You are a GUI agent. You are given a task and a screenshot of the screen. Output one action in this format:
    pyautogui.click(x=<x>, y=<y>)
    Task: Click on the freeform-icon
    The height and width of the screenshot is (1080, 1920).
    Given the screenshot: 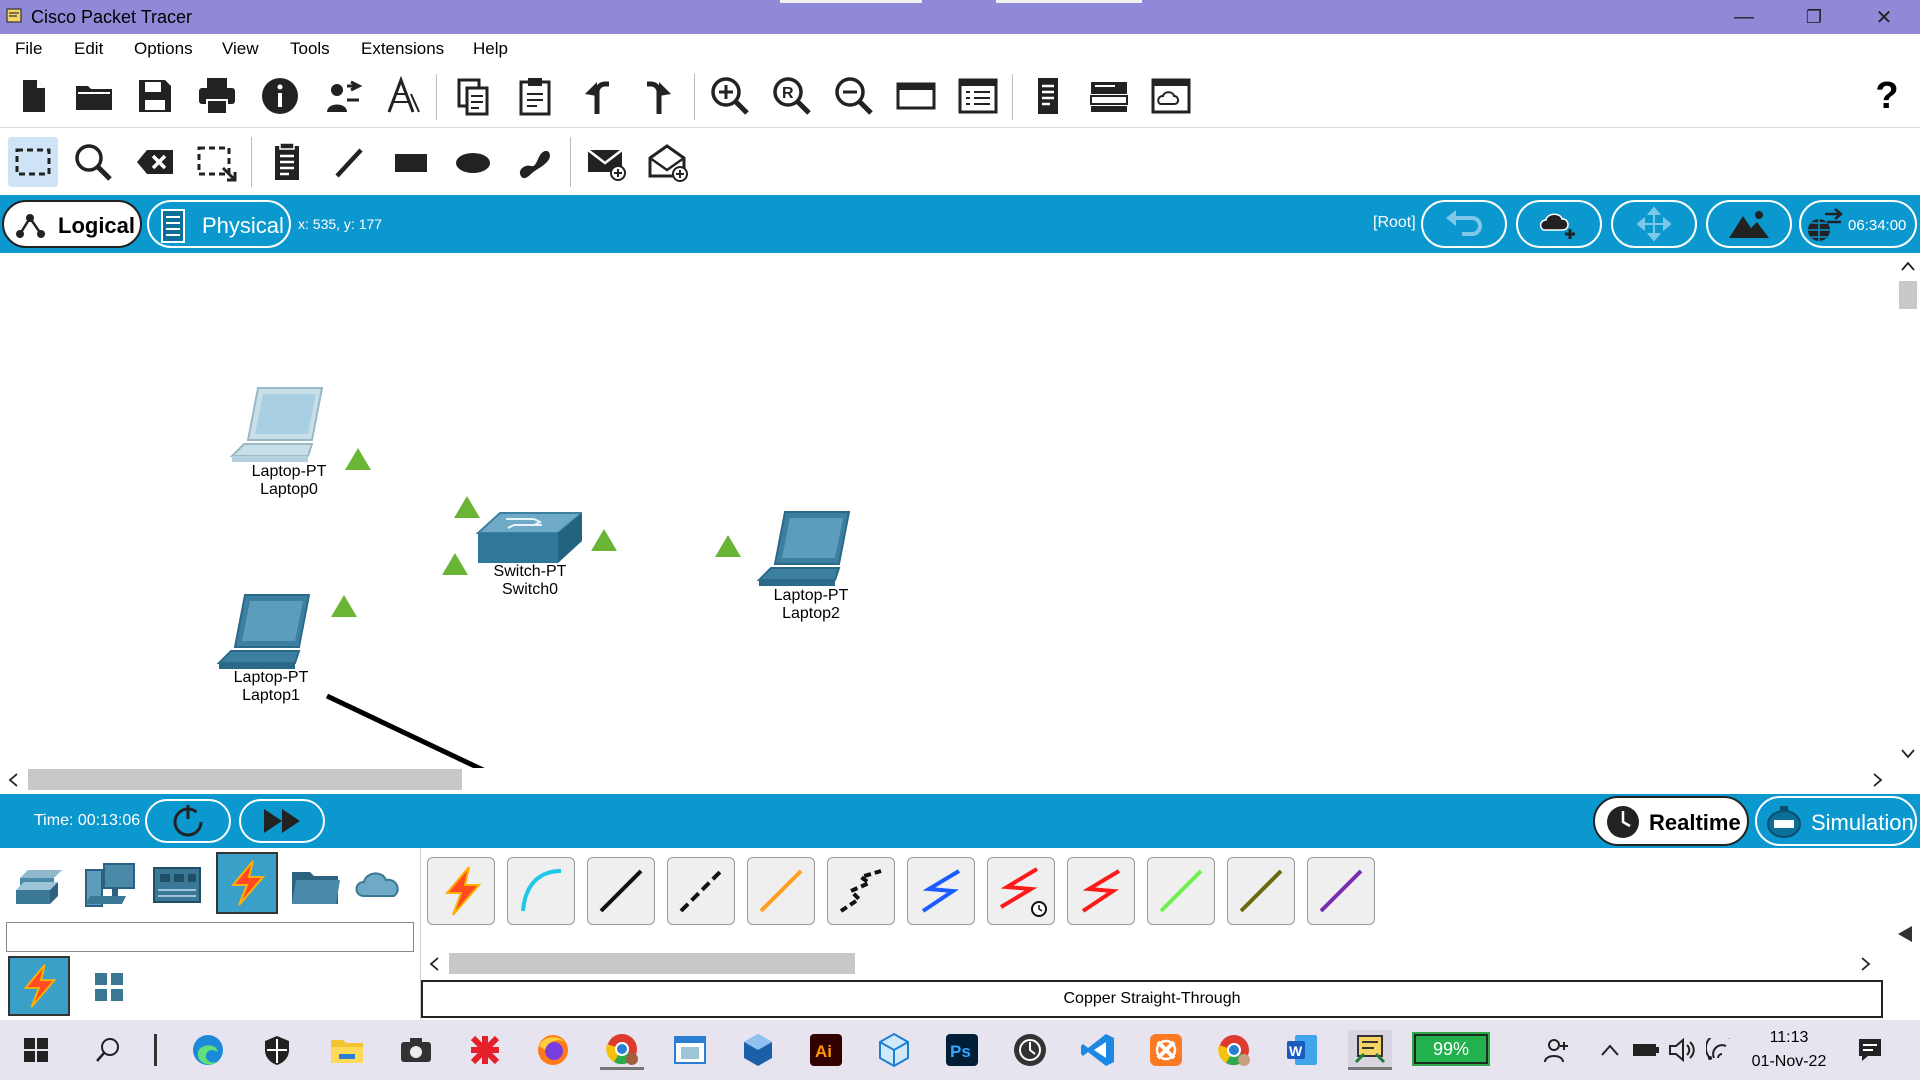 What is the action you would take?
    pyautogui.click(x=535, y=162)
    